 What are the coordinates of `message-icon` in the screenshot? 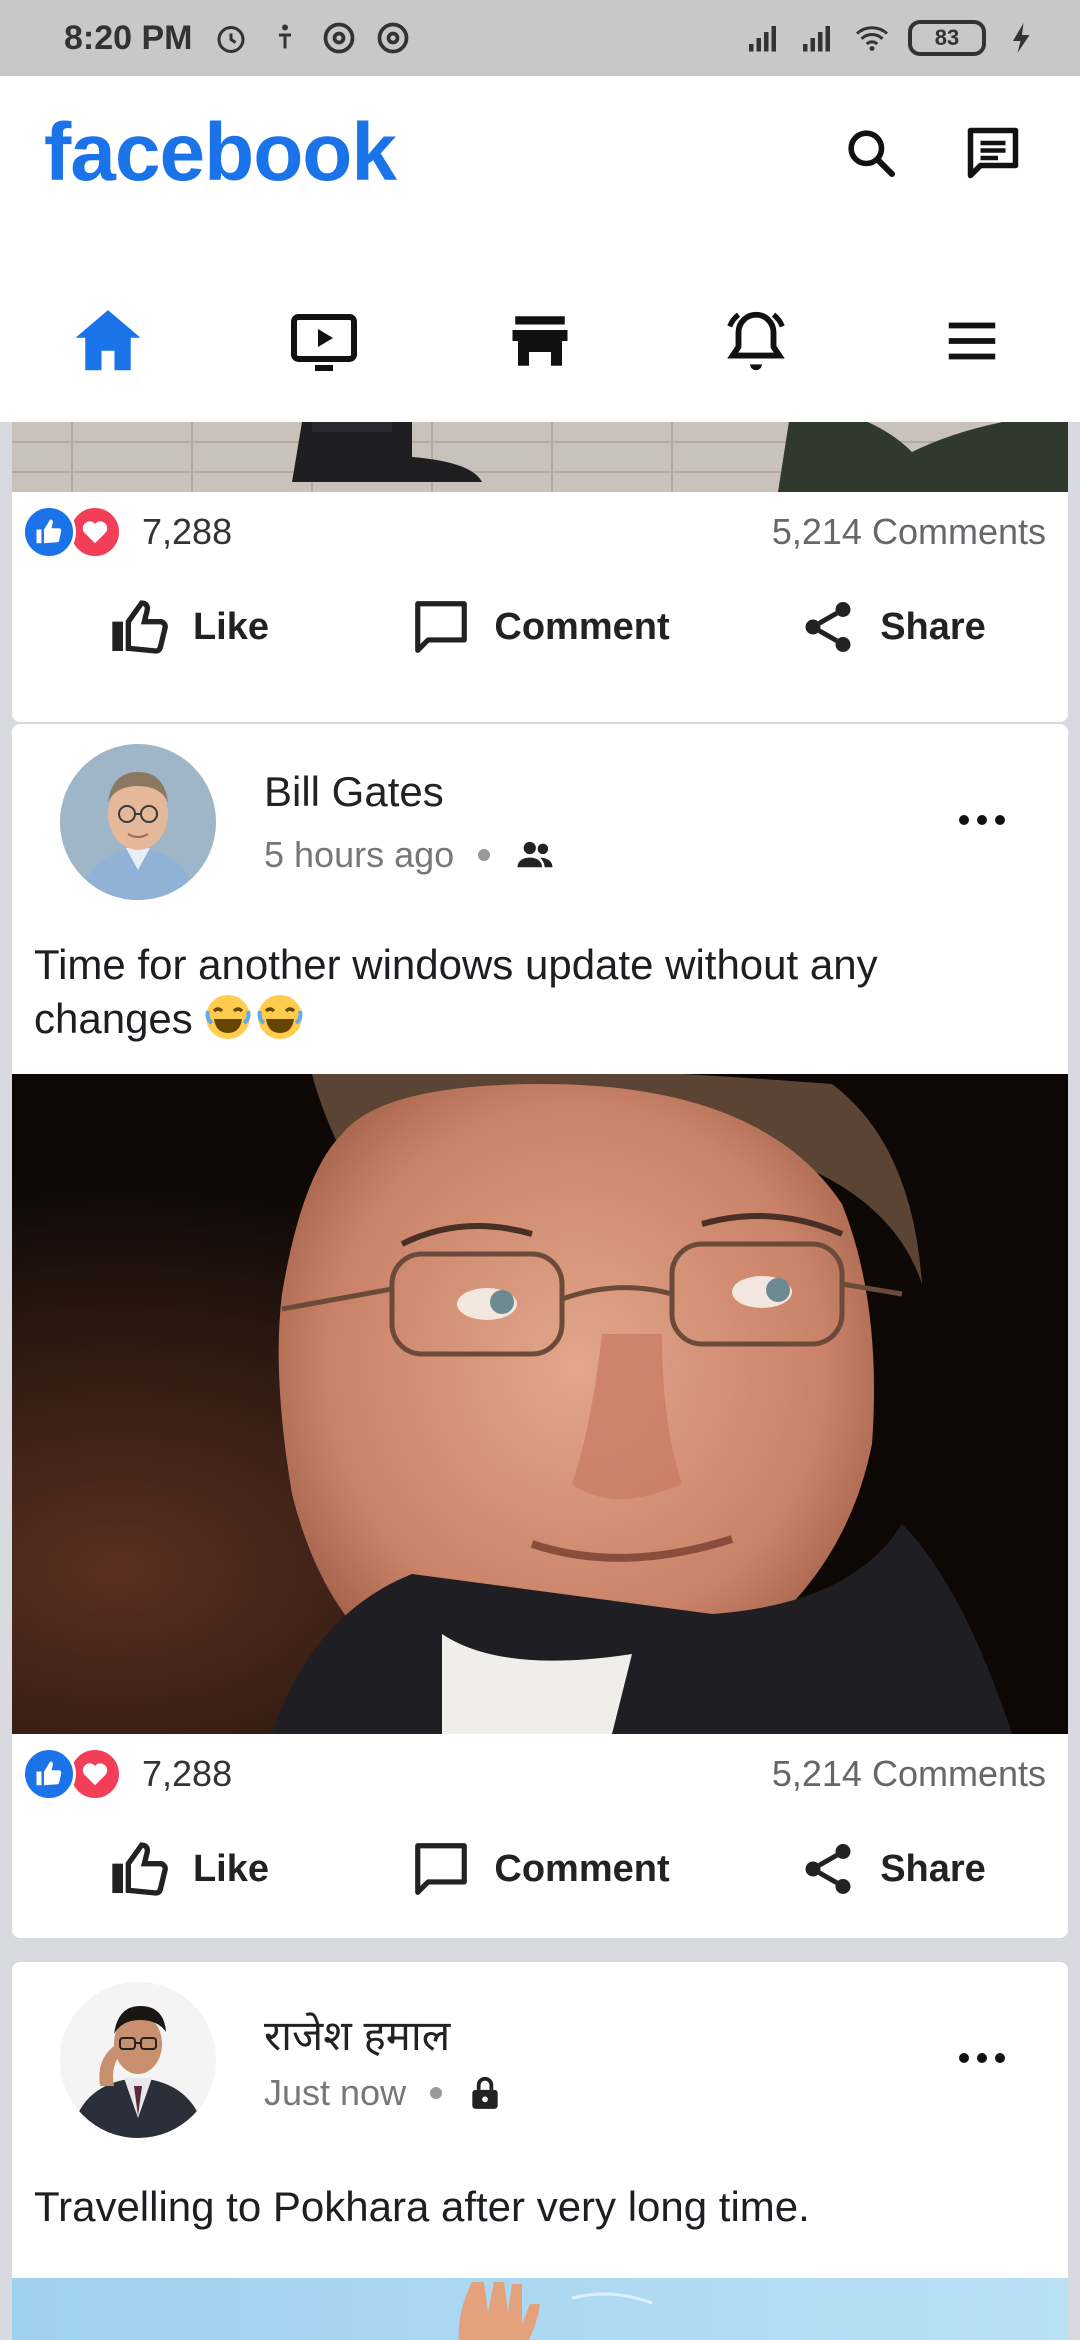 It's located at (993, 153).